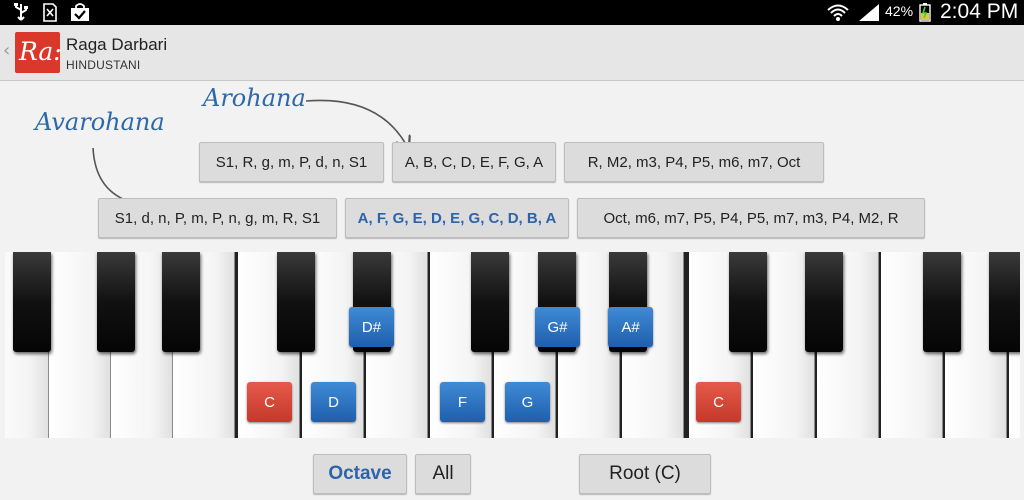  What do you see at coordinates (6, 50) in the screenshot?
I see `back-chevron-icon: ‹` at bounding box center [6, 50].